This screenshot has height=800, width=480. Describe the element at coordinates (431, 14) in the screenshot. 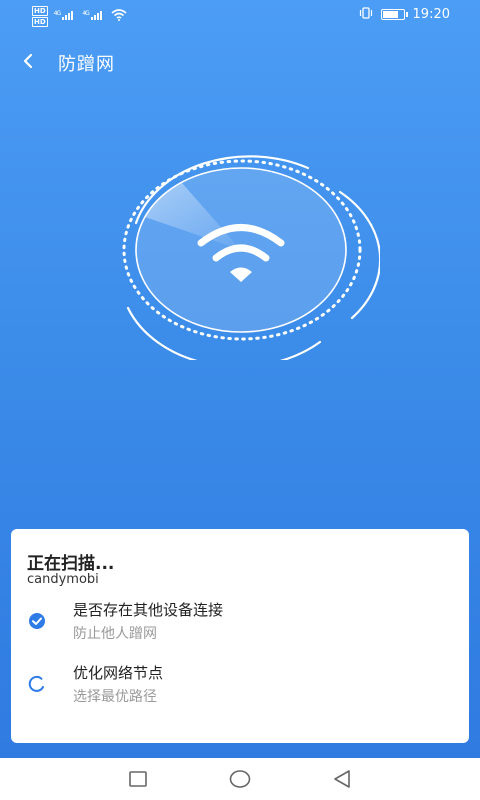

I see `clock: 19:20` at that location.